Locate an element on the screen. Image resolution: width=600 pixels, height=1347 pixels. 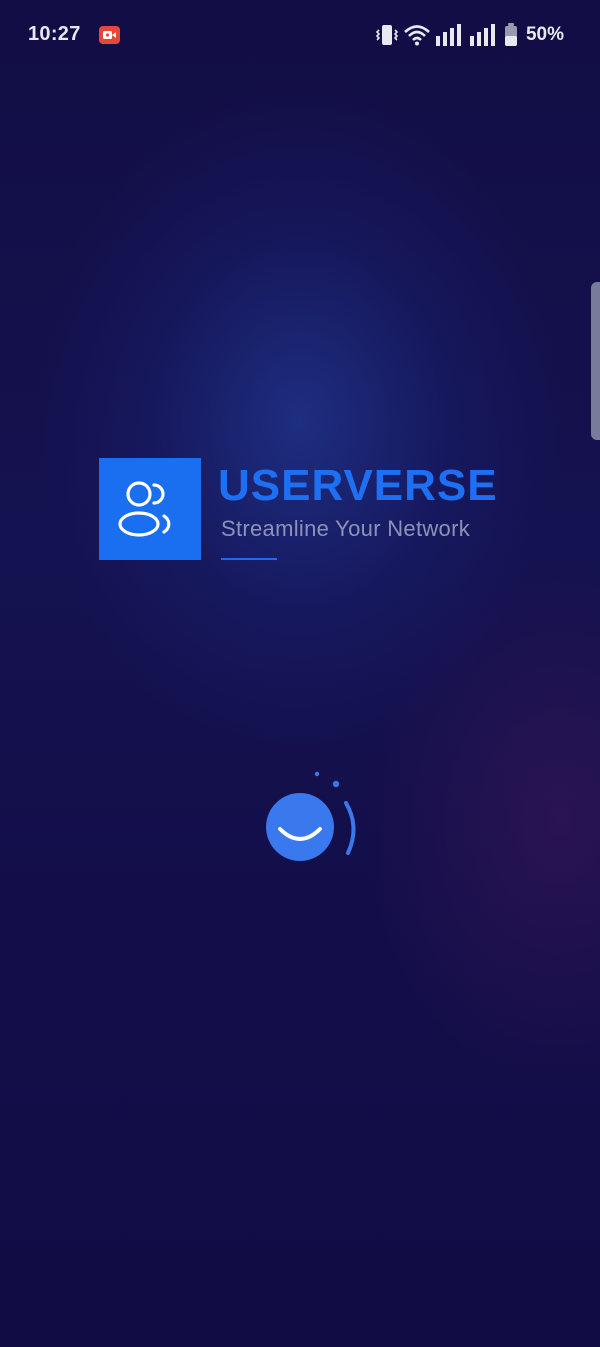
status-bar: 10:27 50% is located at coordinates (300, 36).